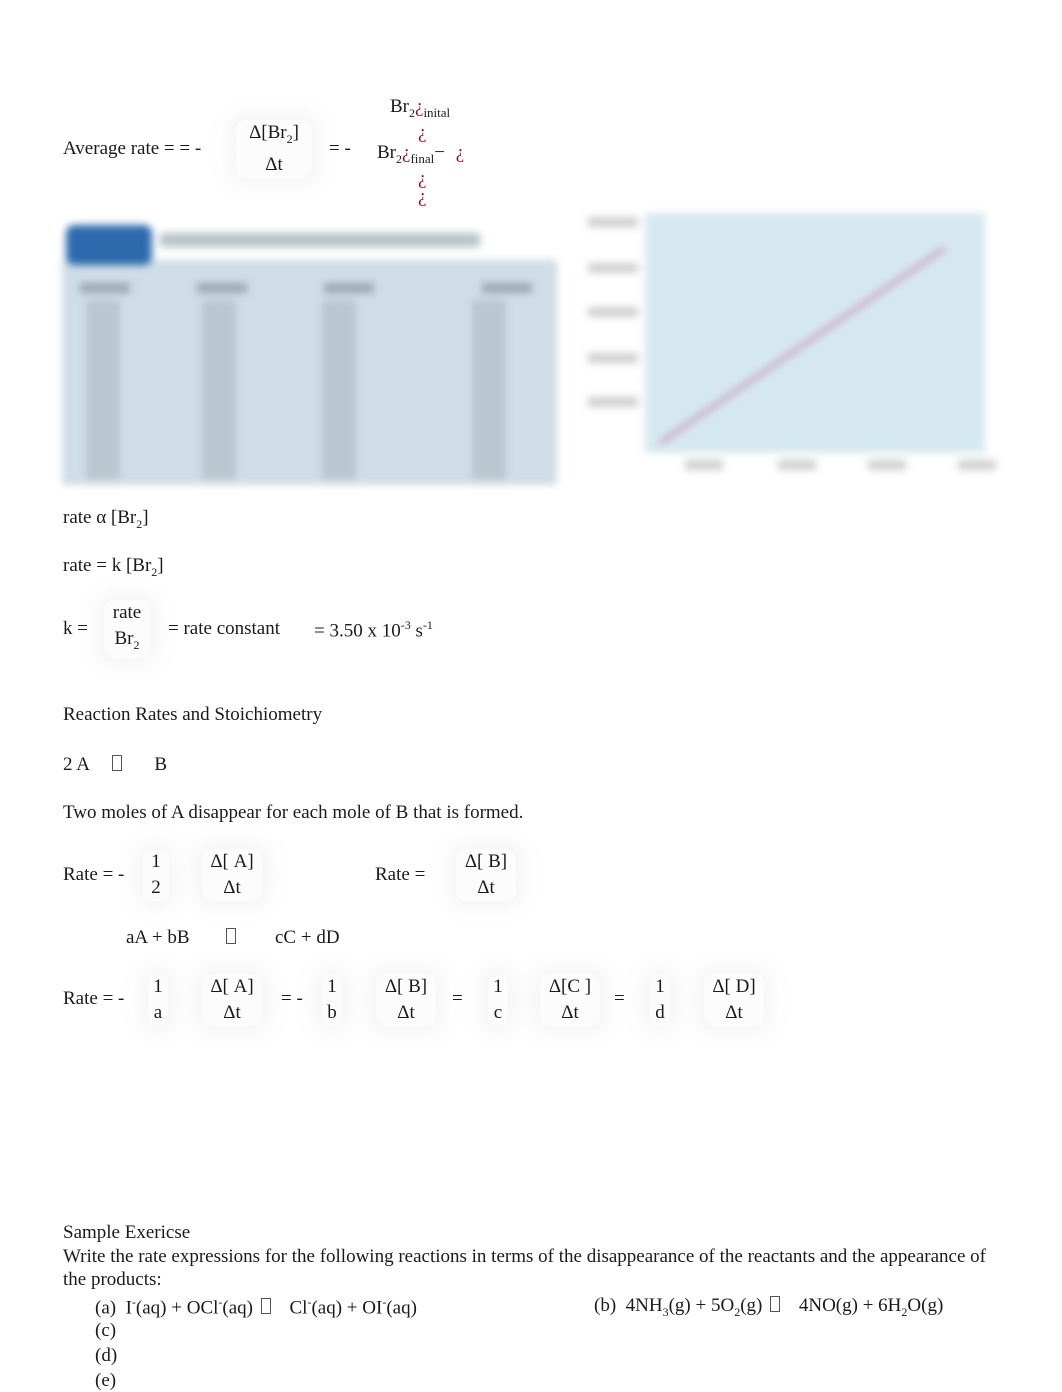  I want to click on rate-constant-label: = rate constant, so click(224, 628).